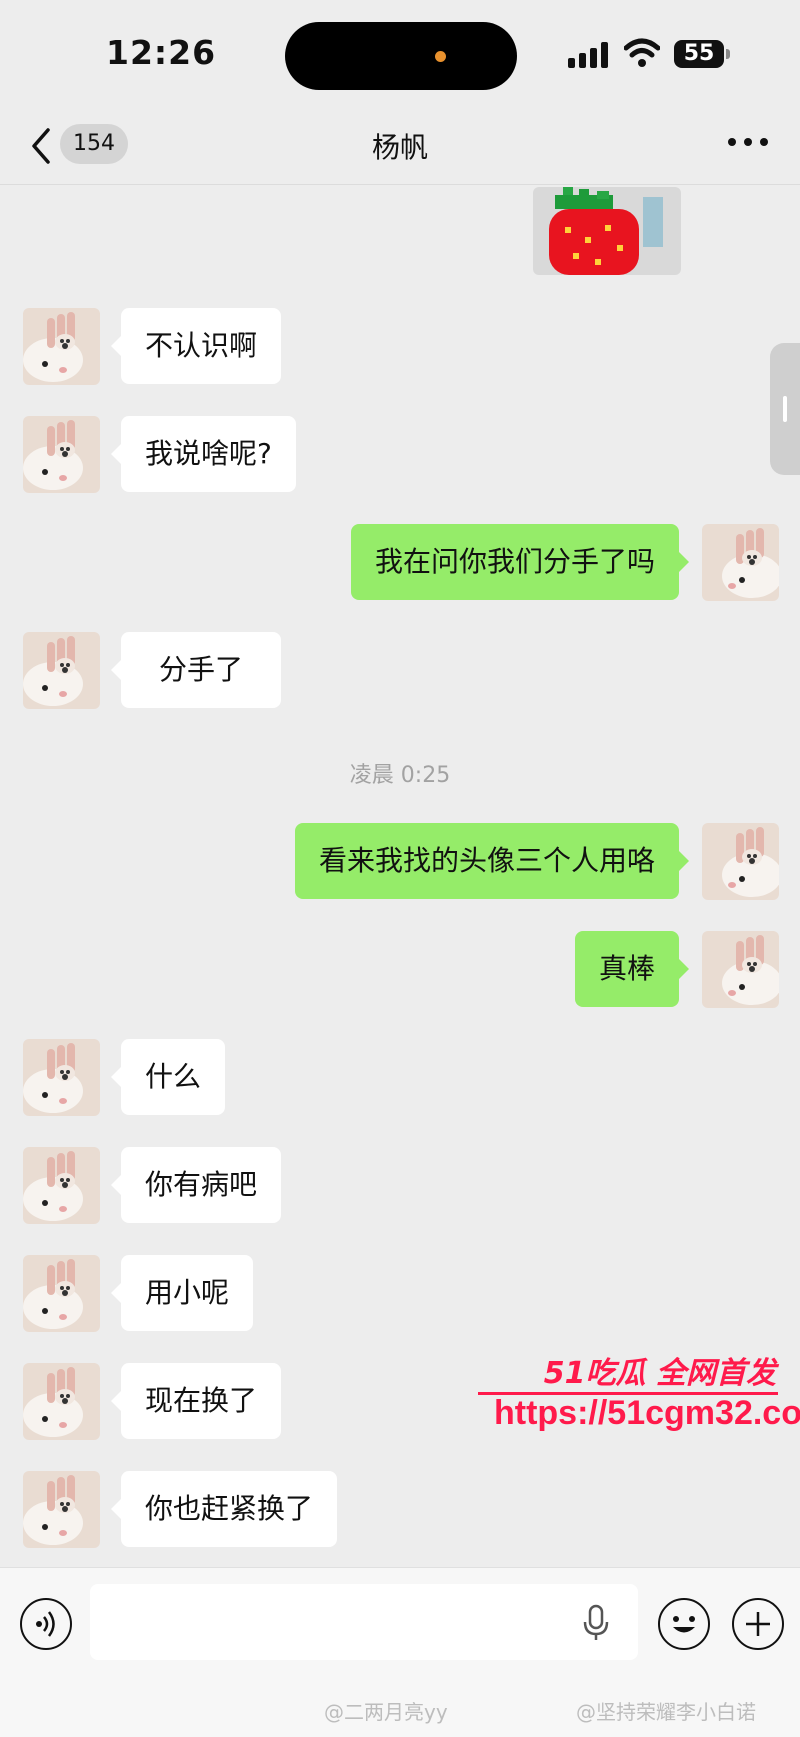 This screenshot has width=800, height=1737. Describe the element at coordinates (750, 144) in the screenshot. I see `more-dots-icon` at that location.